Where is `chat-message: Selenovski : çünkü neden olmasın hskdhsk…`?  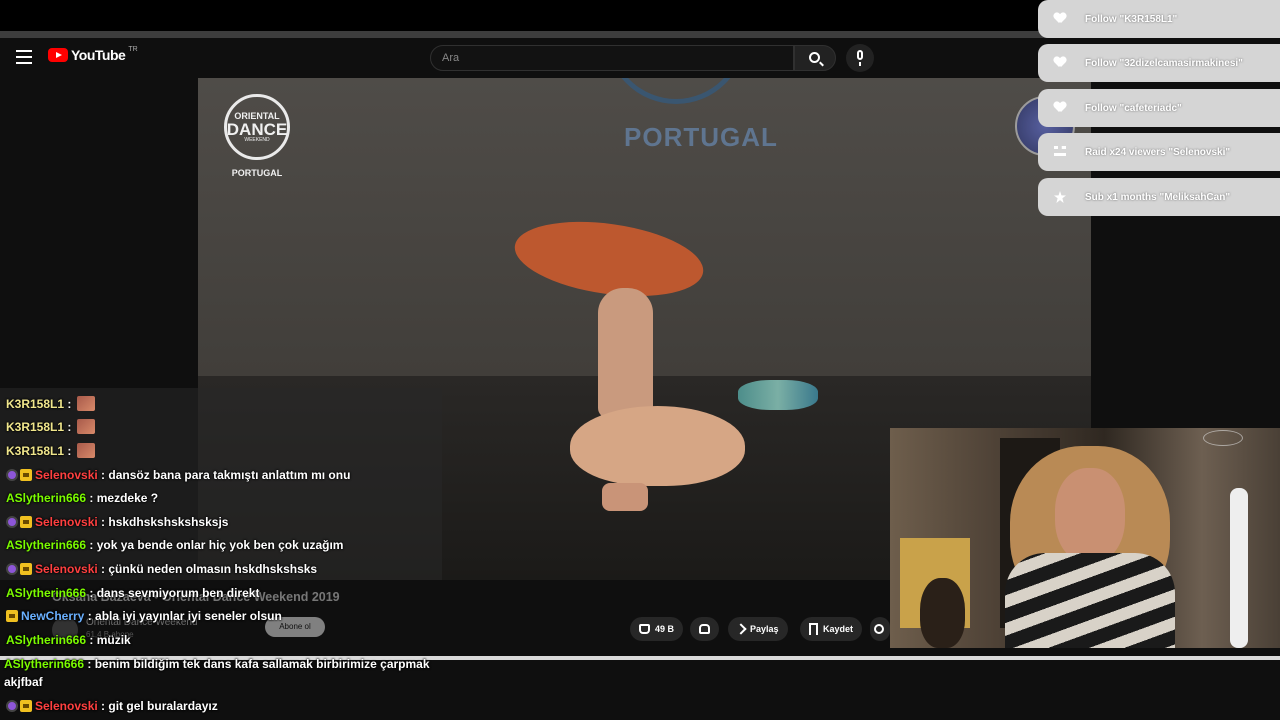 chat-message: Selenovski : çünkü neden olmasın hskdhsk… is located at coordinates (224, 569).